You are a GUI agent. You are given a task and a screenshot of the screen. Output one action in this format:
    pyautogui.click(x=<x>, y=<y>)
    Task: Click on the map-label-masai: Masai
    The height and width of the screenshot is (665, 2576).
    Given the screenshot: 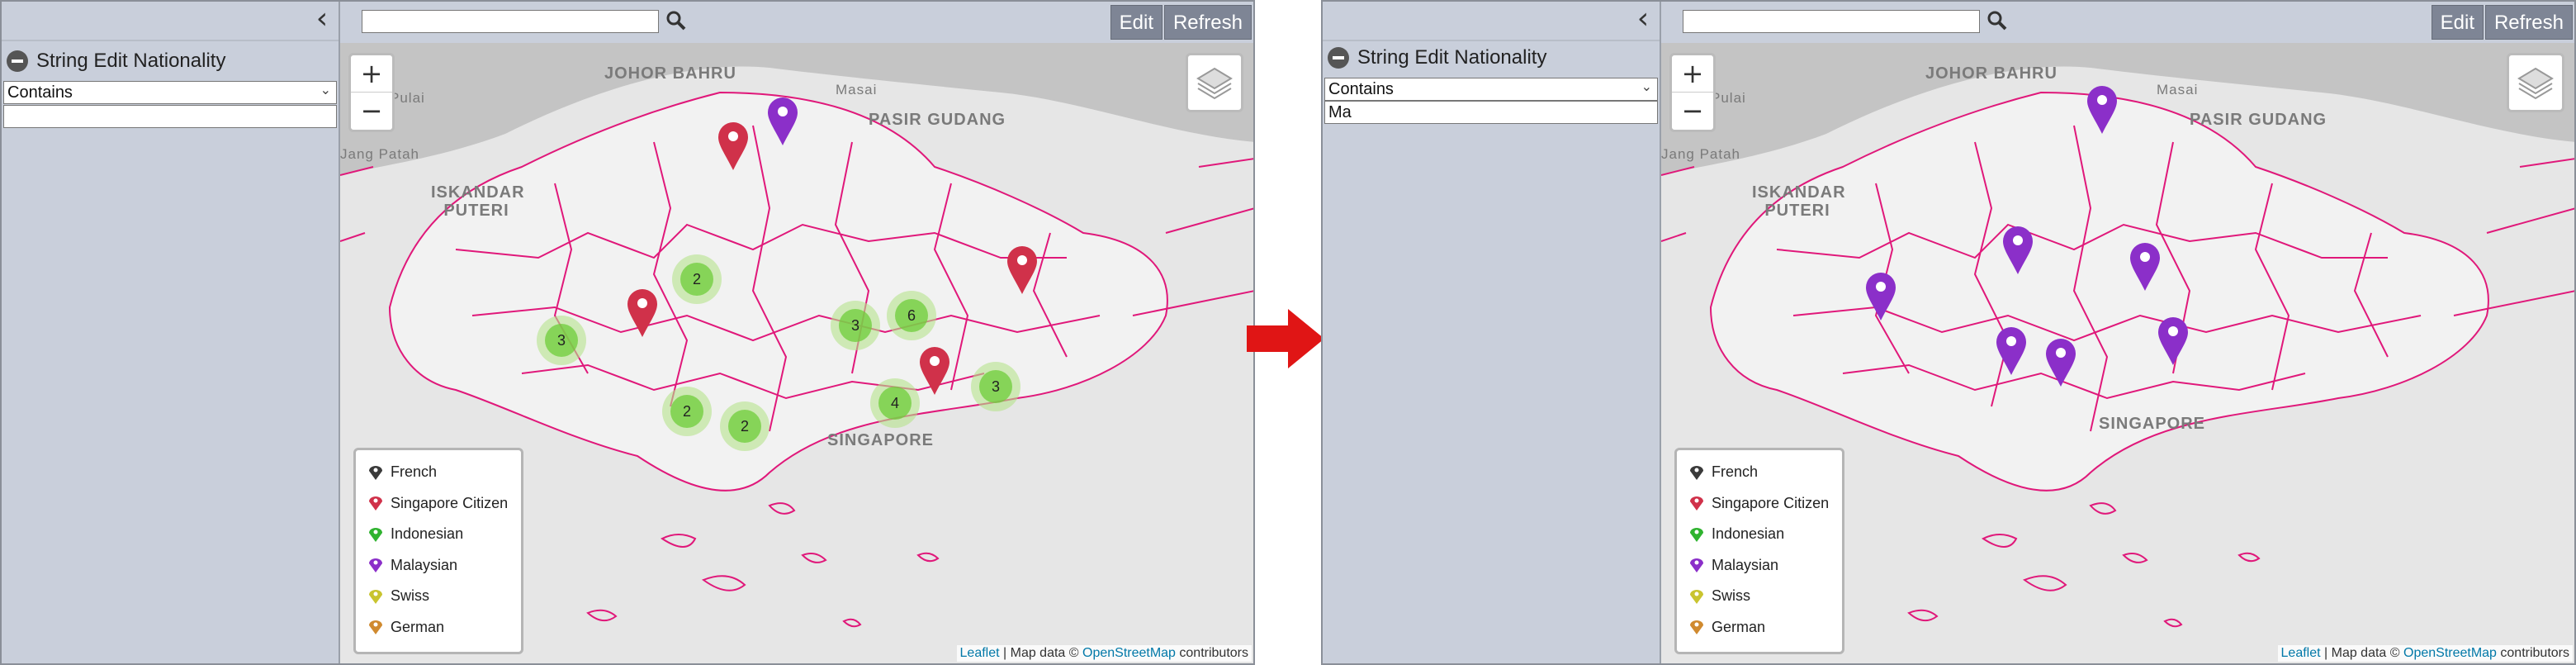 What is the action you would take?
    pyautogui.click(x=857, y=89)
    